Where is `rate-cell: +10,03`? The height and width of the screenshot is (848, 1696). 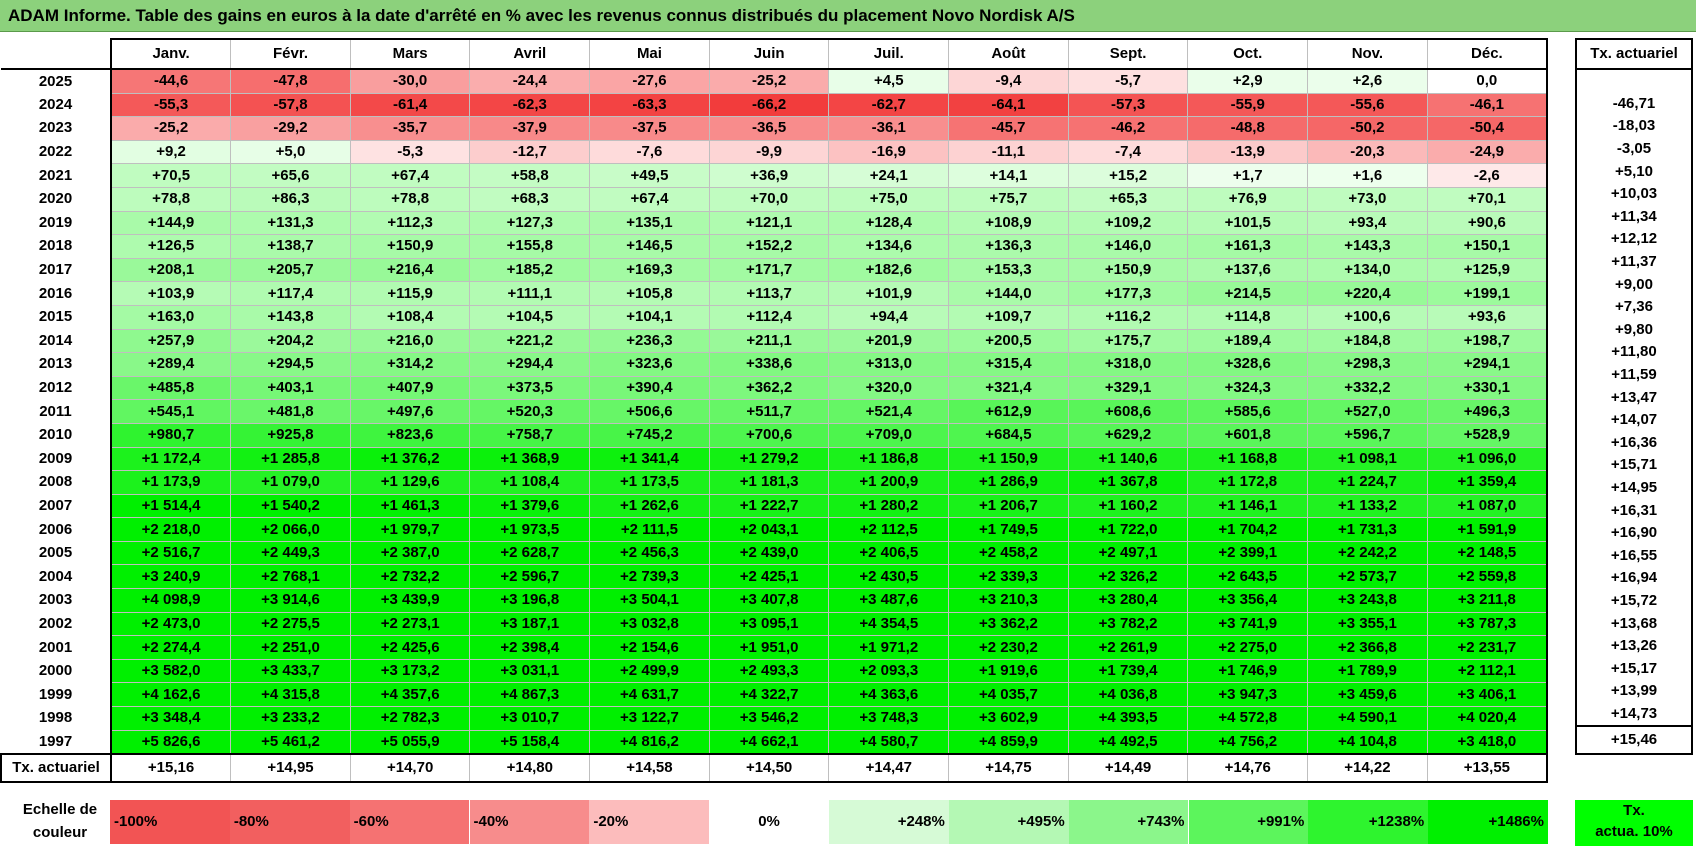 rate-cell: +10,03 is located at coordinates (1634, 194).